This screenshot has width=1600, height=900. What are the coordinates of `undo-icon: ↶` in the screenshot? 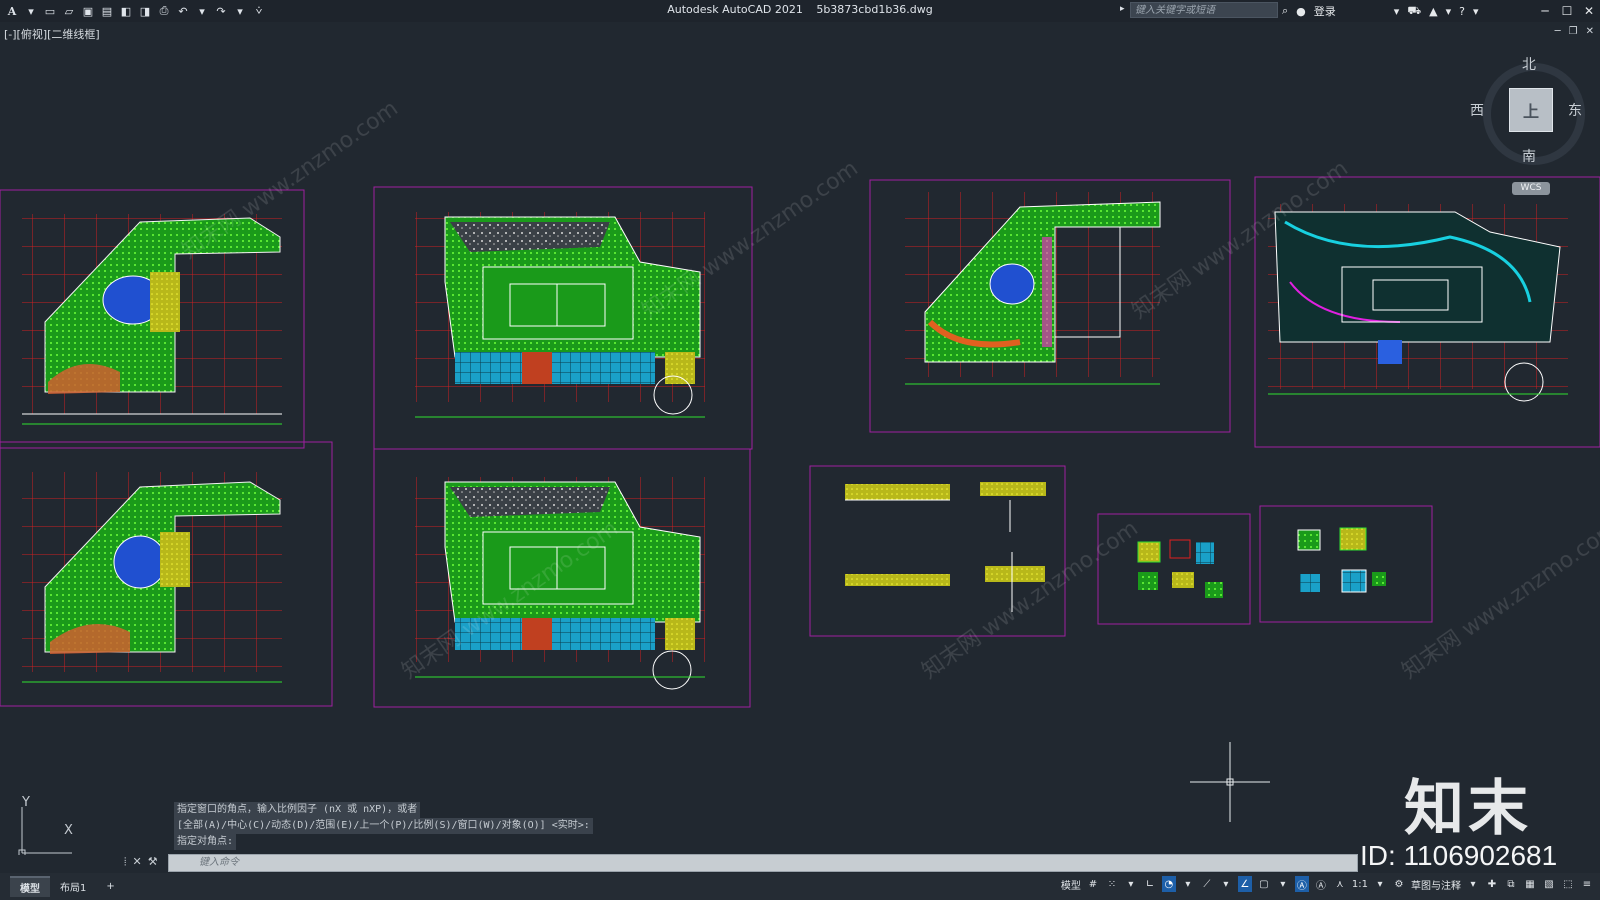 It's located at (183, 11).